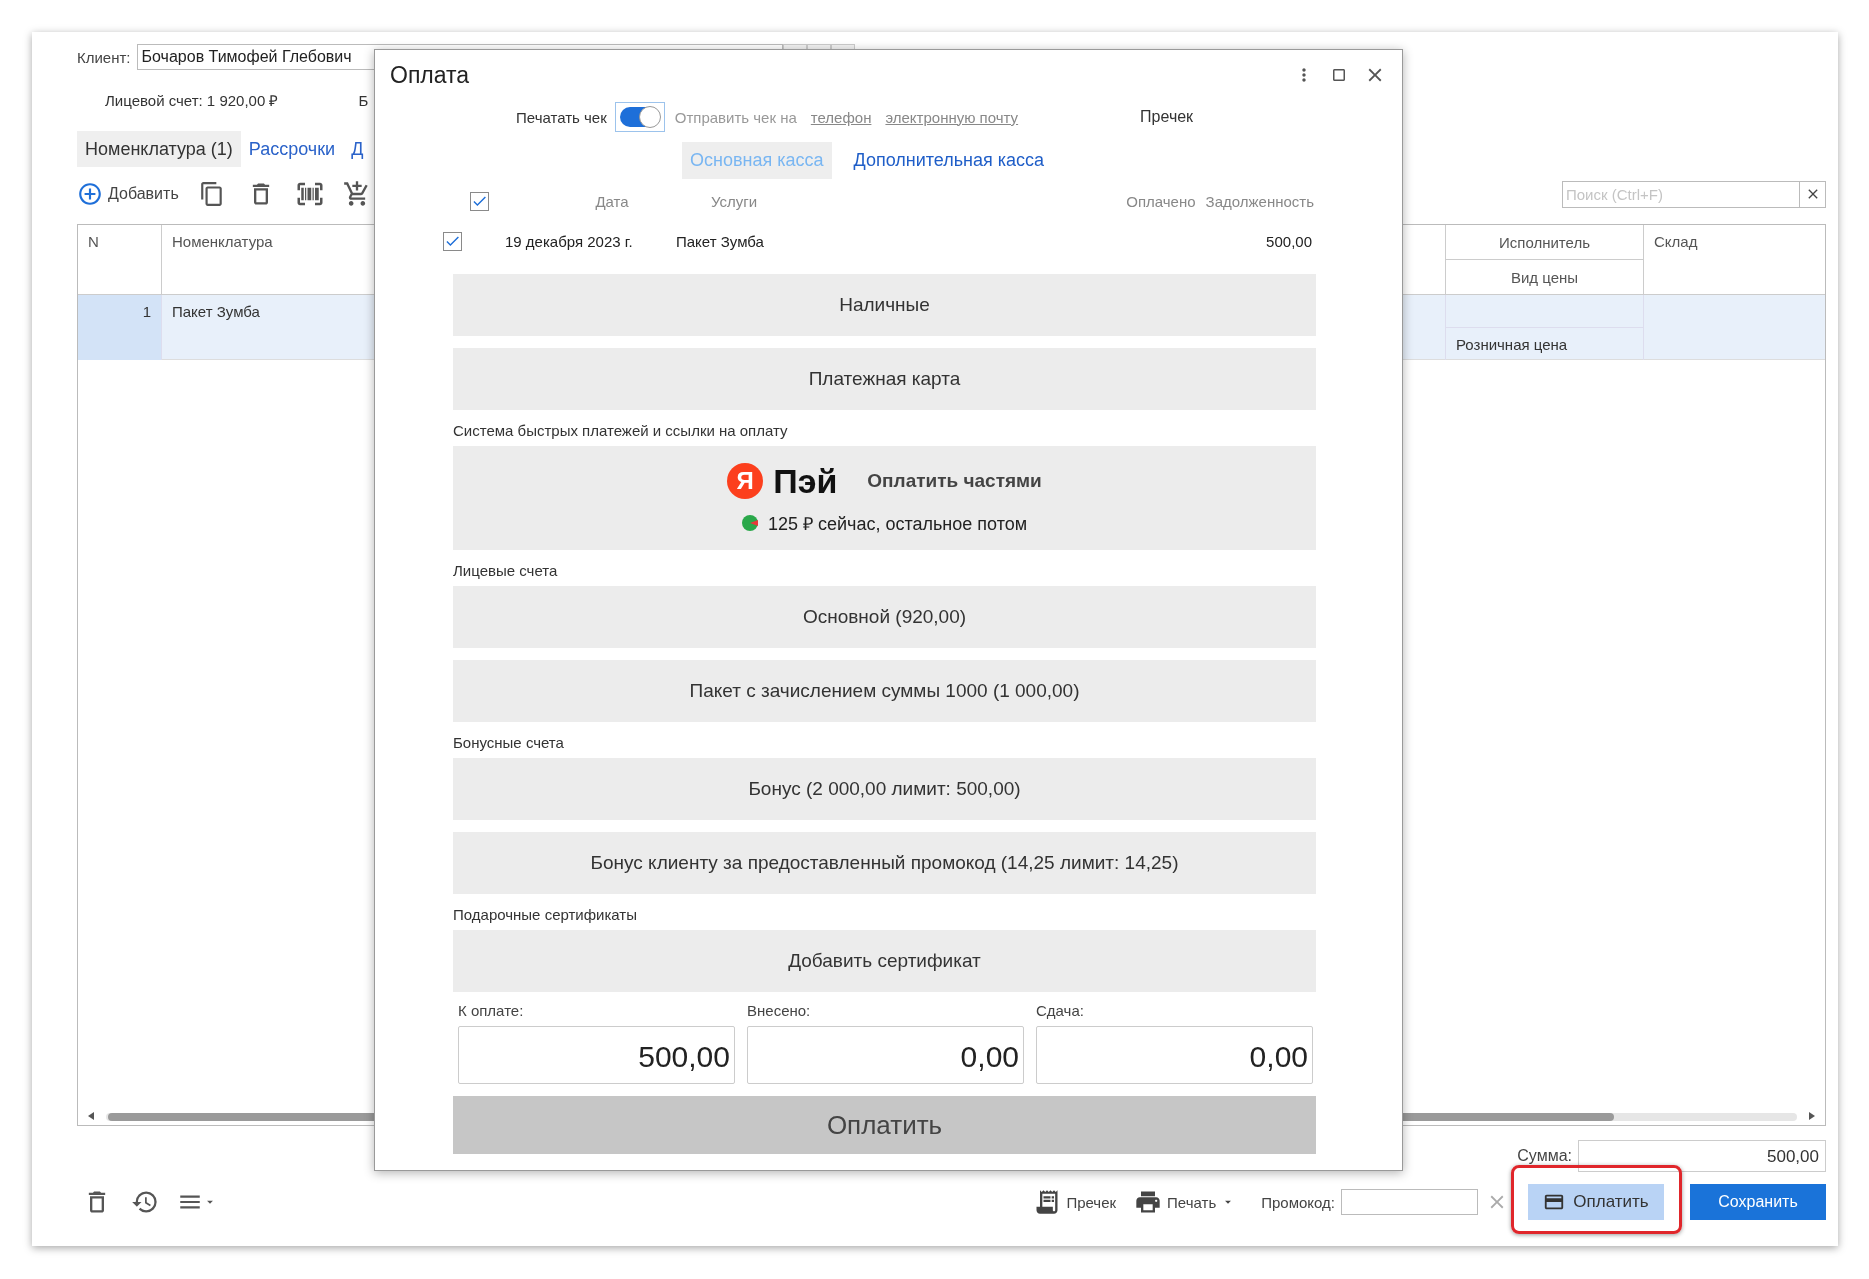 The image size is (1869, 1279). Describe the element at coordinates (561, 117) in the screenshot. I see `print-receipt-label: Печатать чек` at that location.